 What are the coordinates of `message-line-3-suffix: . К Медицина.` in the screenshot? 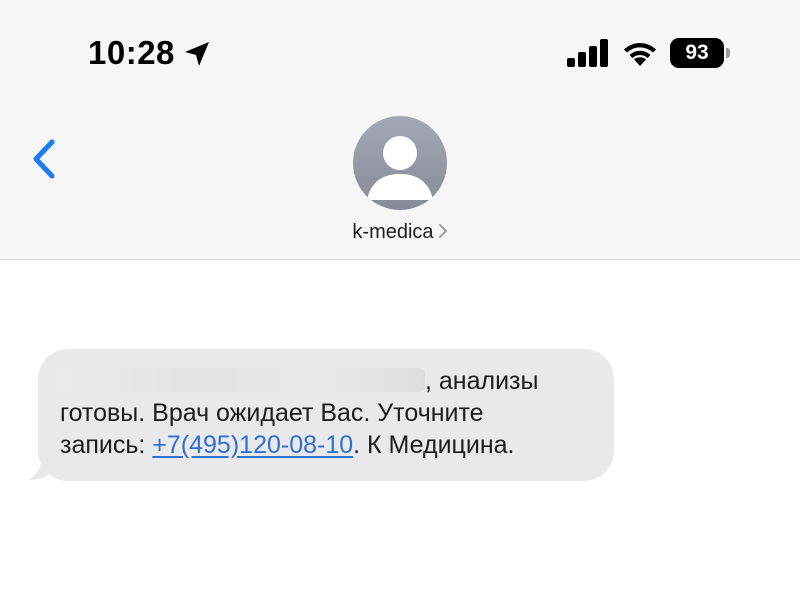 It's located at (434, 445).